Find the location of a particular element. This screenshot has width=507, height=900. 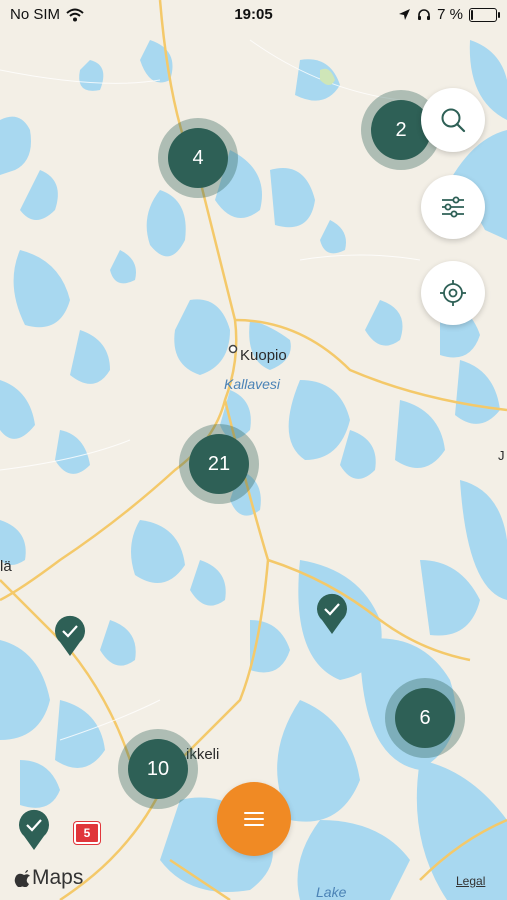

cluster-marker: 6 is located at coordinates (425, 718).